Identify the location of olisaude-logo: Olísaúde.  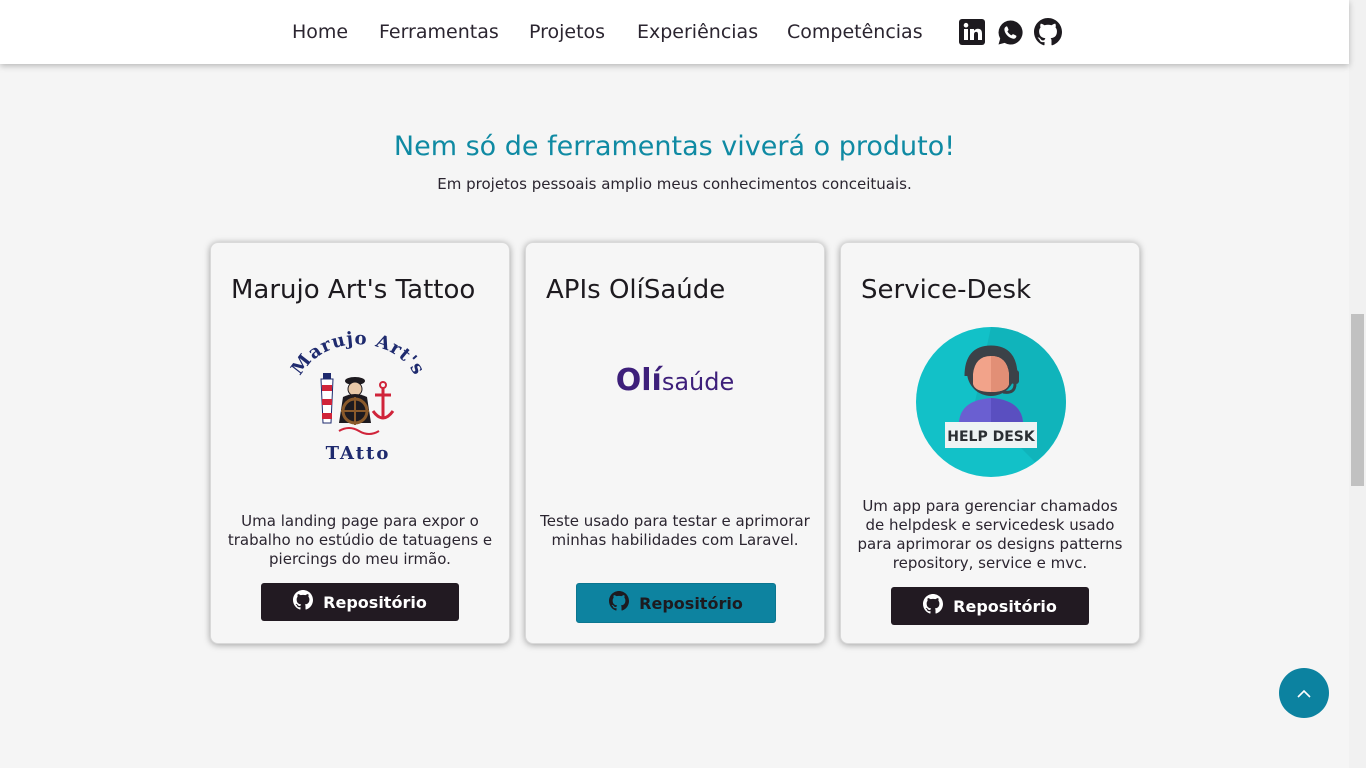
(675, 381).